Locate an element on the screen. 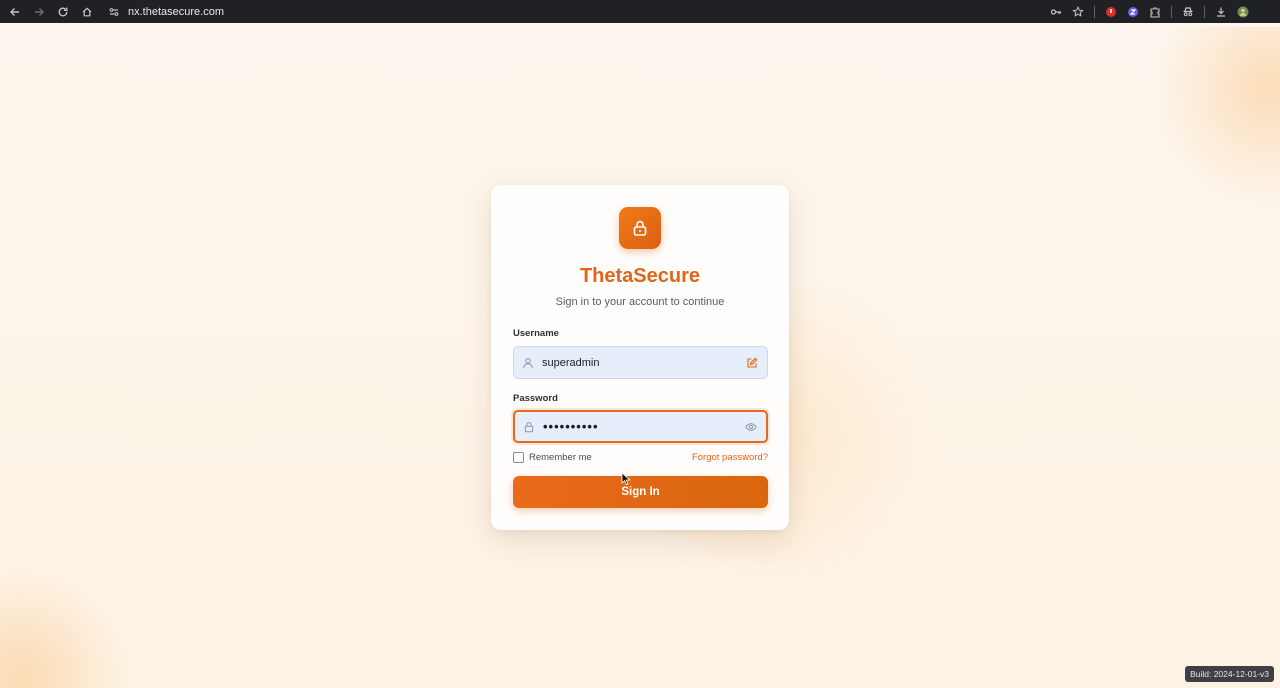  username-input is located at coordinates (639, 362).